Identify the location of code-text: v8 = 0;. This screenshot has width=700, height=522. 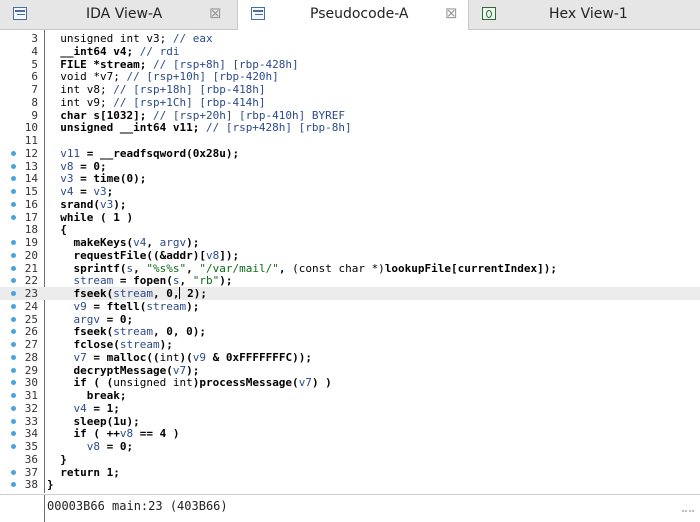
(77, 166).